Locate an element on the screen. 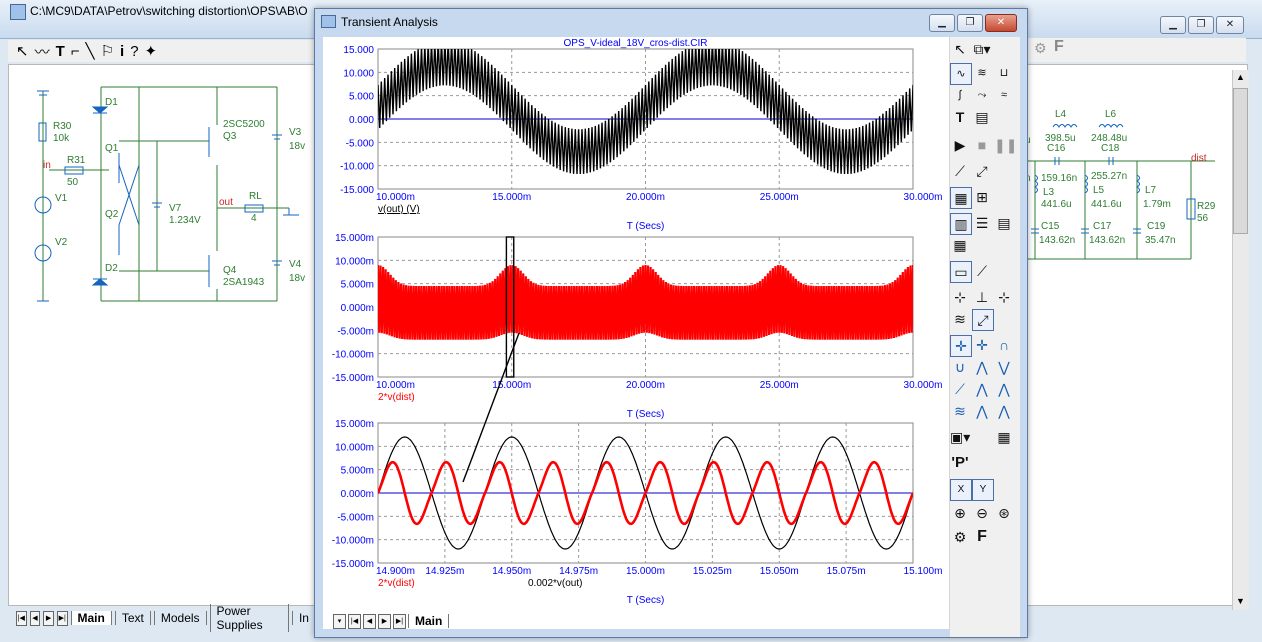  table-icon: ▥ is located at coordinates (961, 224).